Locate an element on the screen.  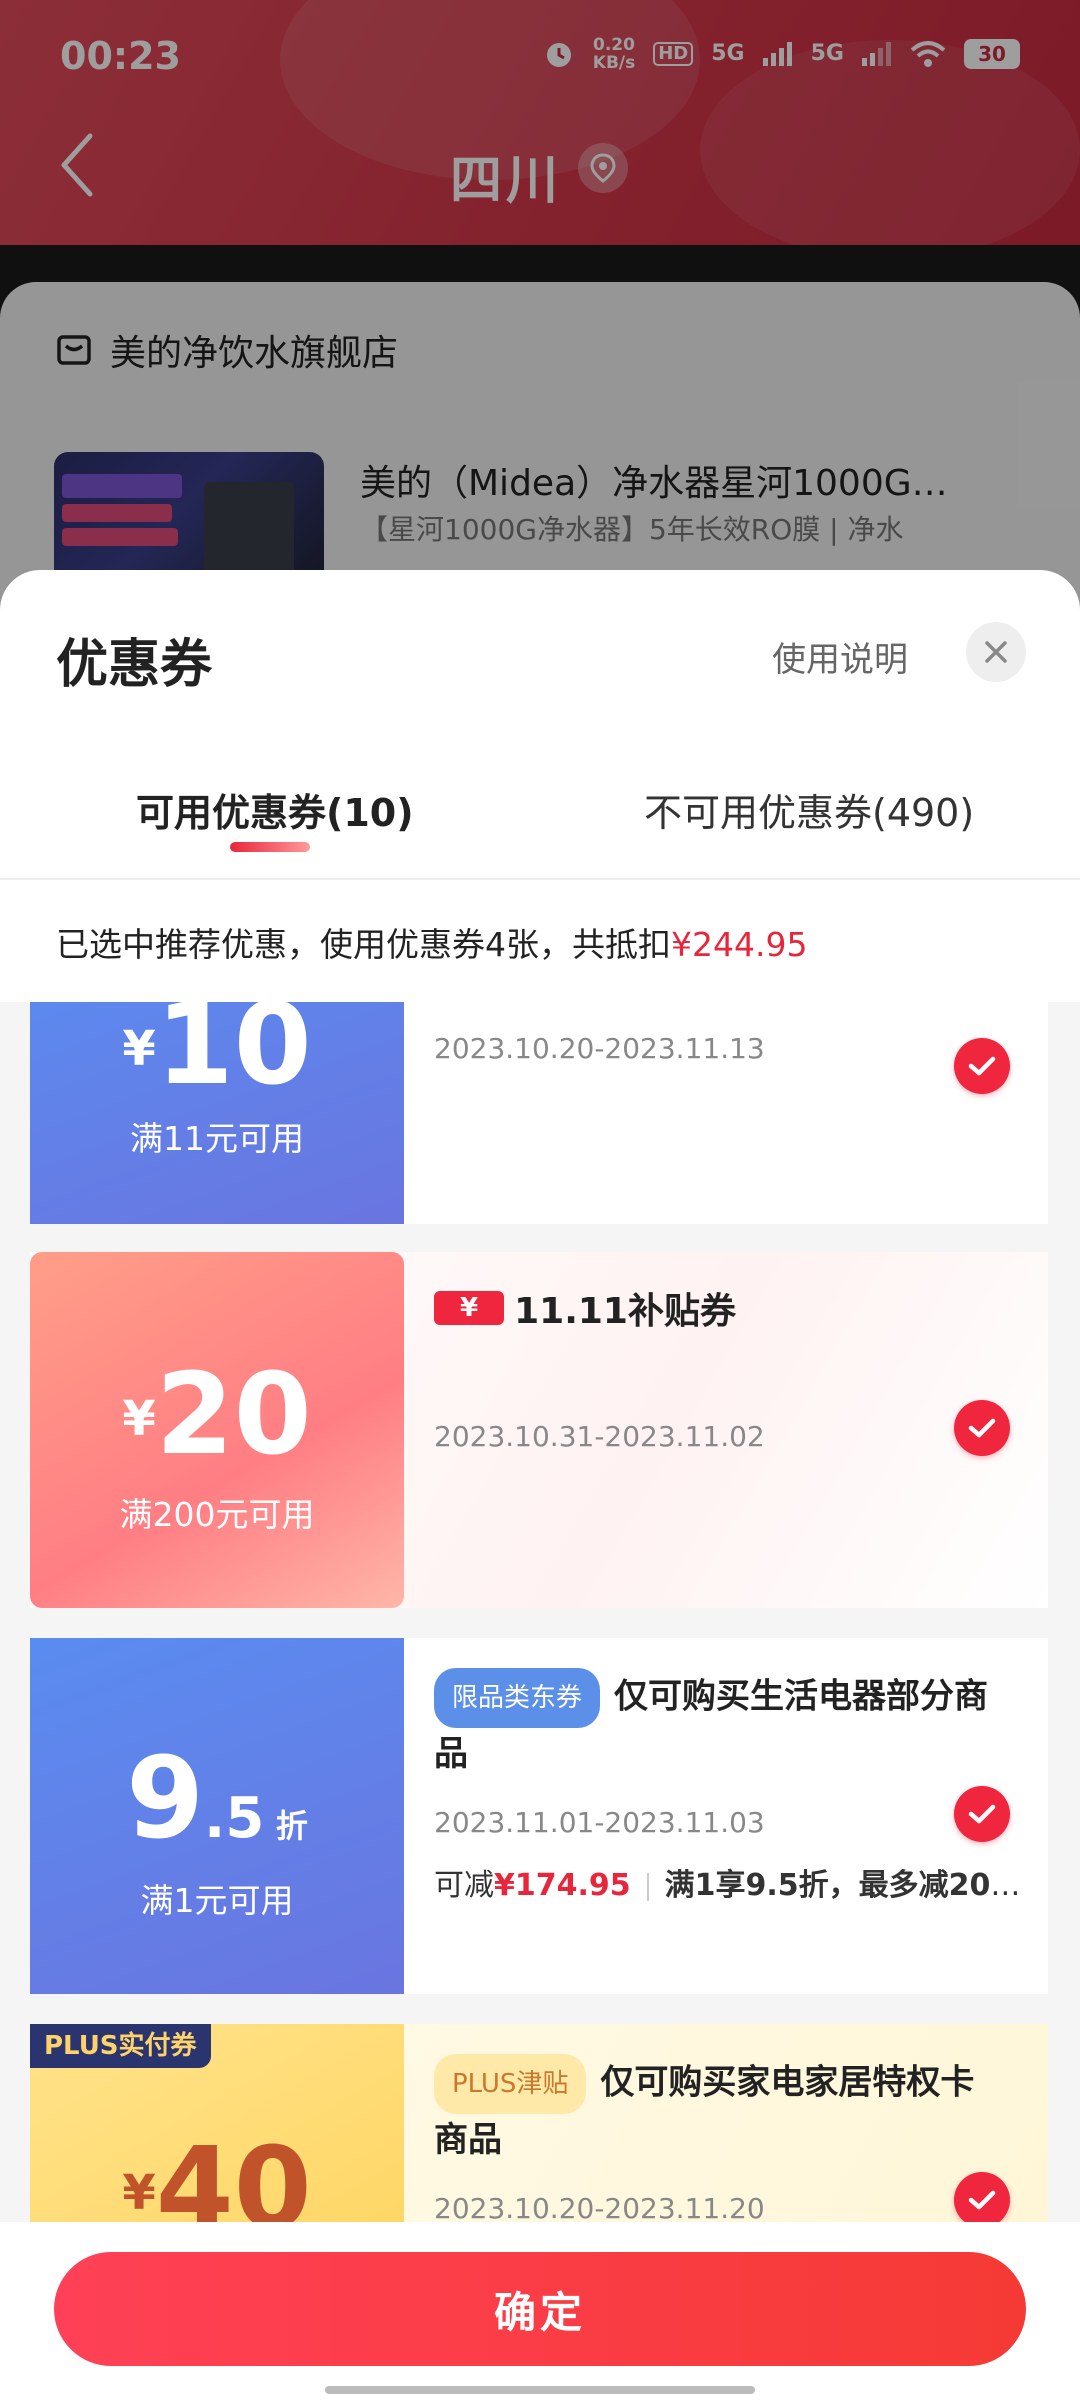
coupon-date: 2023.10.20-2023.11.20 is located at coordinates (599, 2207).